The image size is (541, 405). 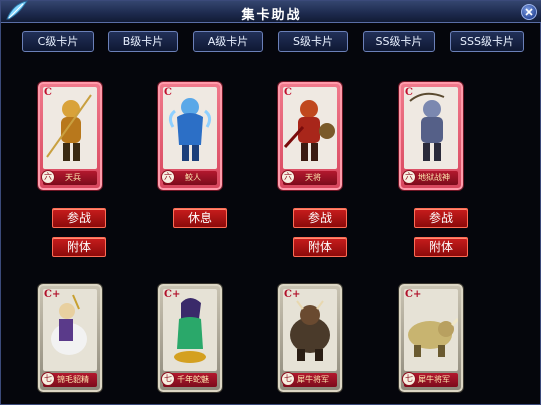 What do you see at coordinates (228, 41) in the screenshot?
I see `tab-a-grade: A级卡片` at bounding box center [228, 41].